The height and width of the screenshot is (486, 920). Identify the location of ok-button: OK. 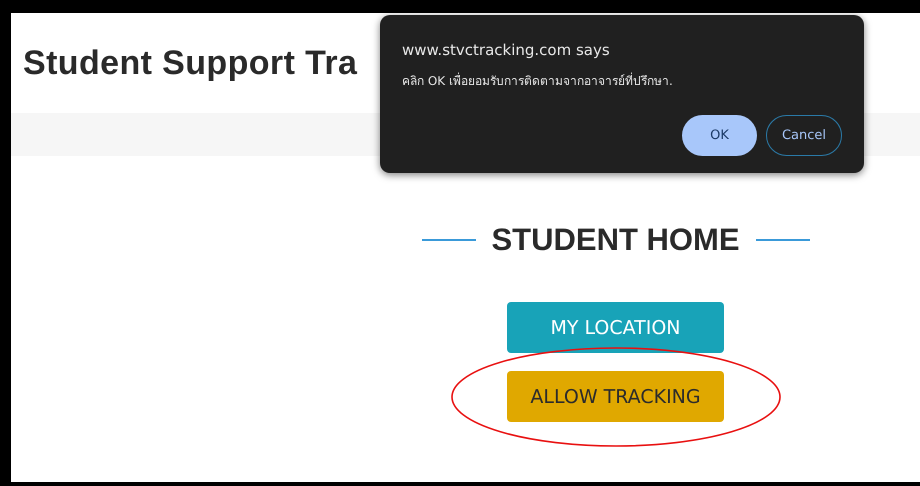
(719, 135).